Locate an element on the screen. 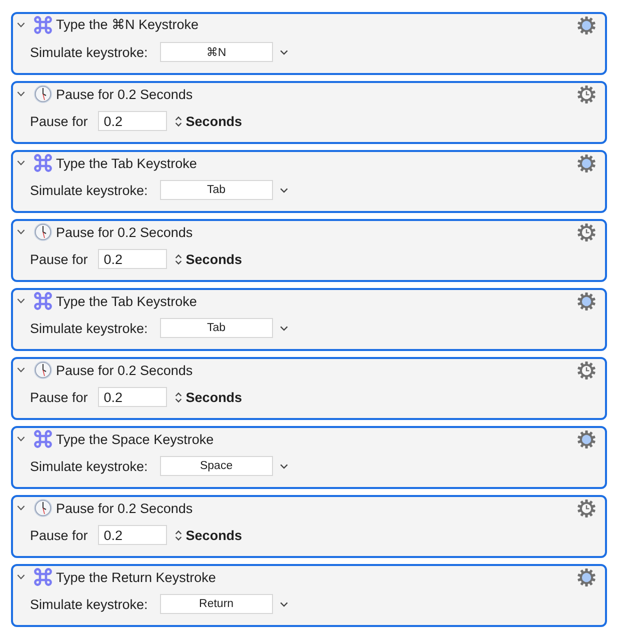 The height and width of the screenshot is (642, 618). action-title: Type the Return Keystroke is located at coordinates (136, 577).